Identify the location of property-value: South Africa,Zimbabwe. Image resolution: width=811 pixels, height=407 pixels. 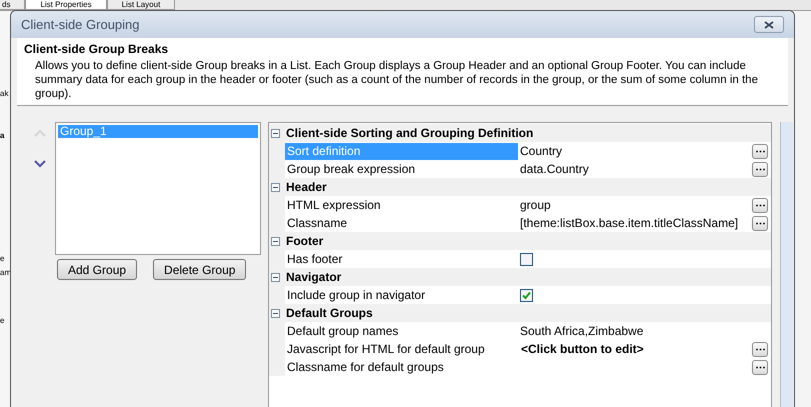
(582, 331).